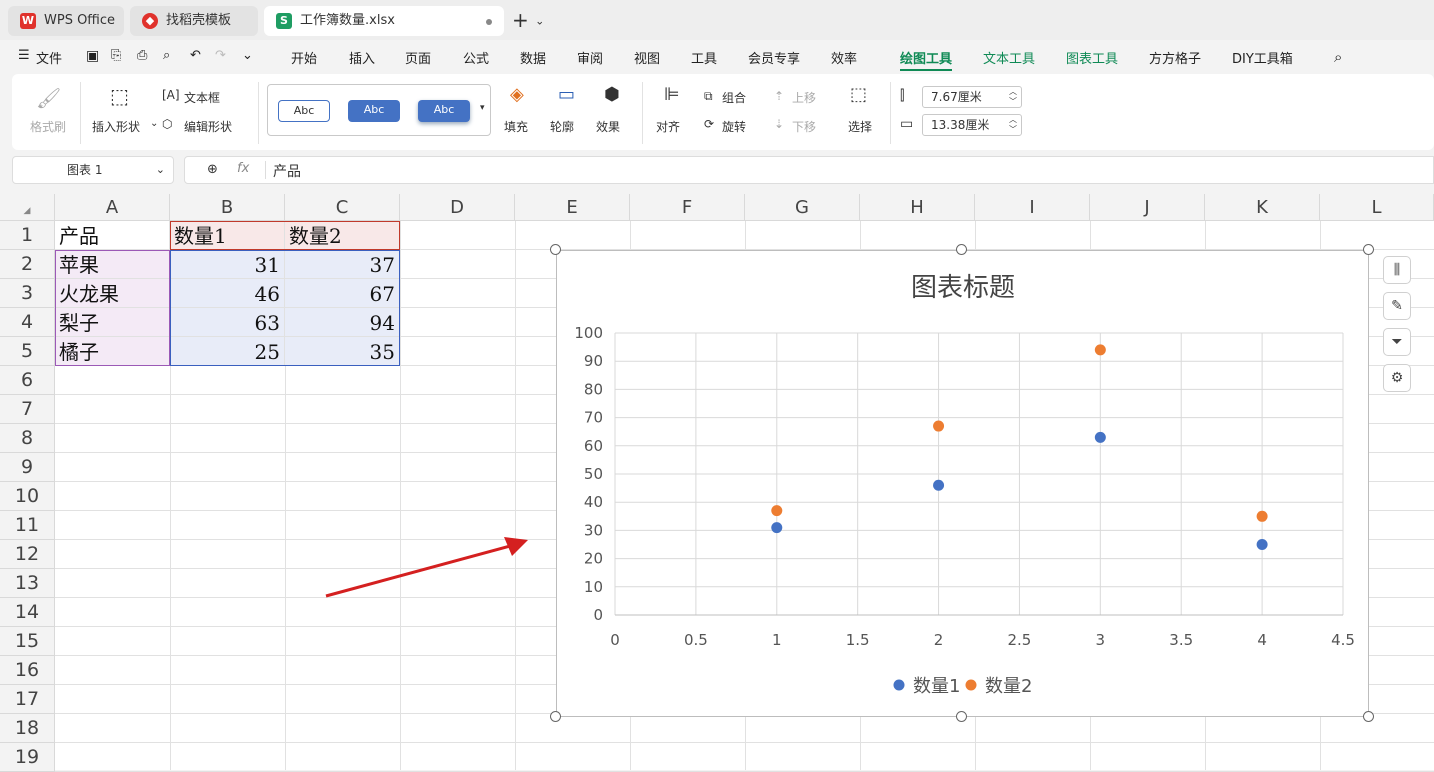  Describe the element at coordinates (572, 207) in the screenshot. I see `column-header-e: E` at that location.